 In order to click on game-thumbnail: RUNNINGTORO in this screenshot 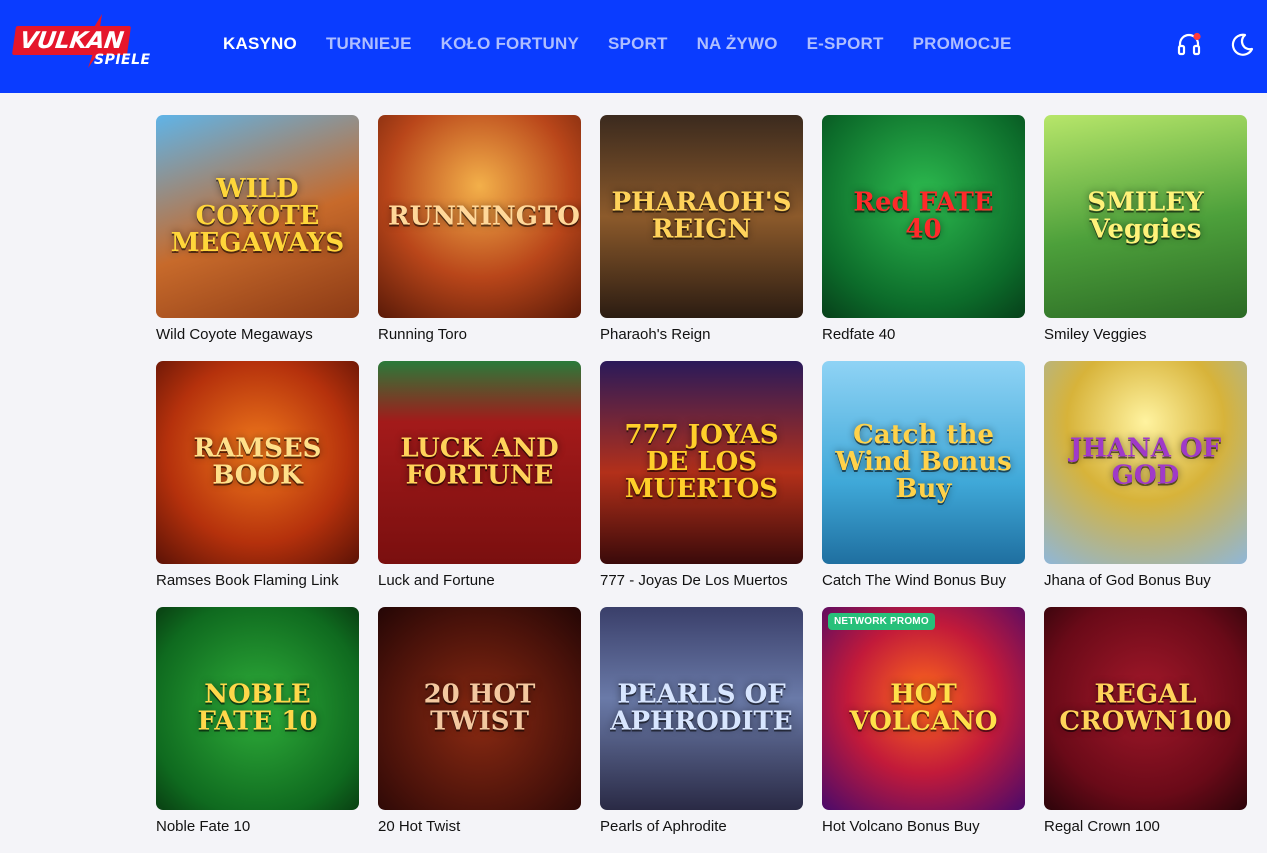, I will do `click(479, 216)`.